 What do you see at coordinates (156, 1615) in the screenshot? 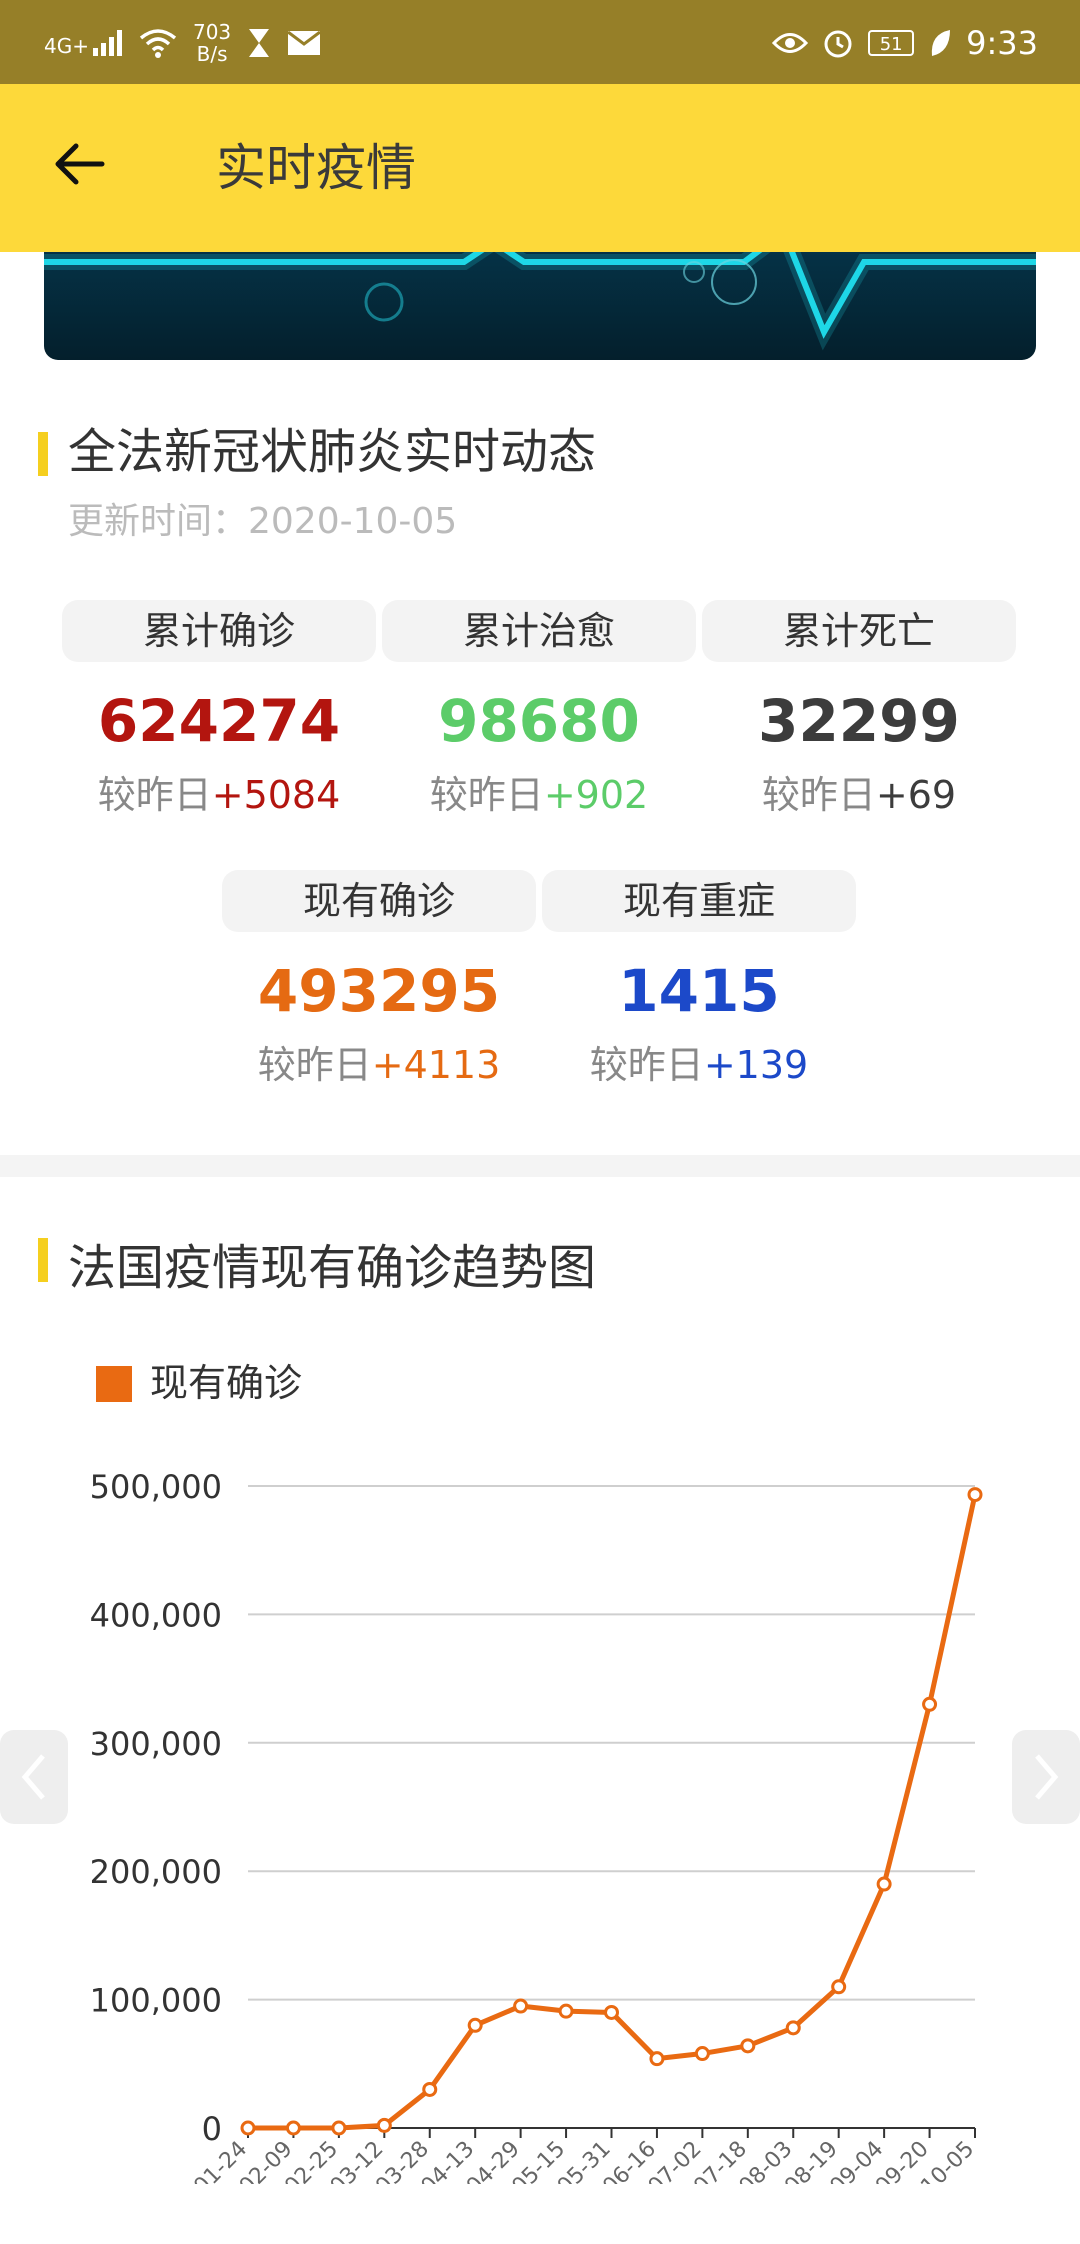
I see `y-tick-label: 400,000` at bounding box center [156, 1615].